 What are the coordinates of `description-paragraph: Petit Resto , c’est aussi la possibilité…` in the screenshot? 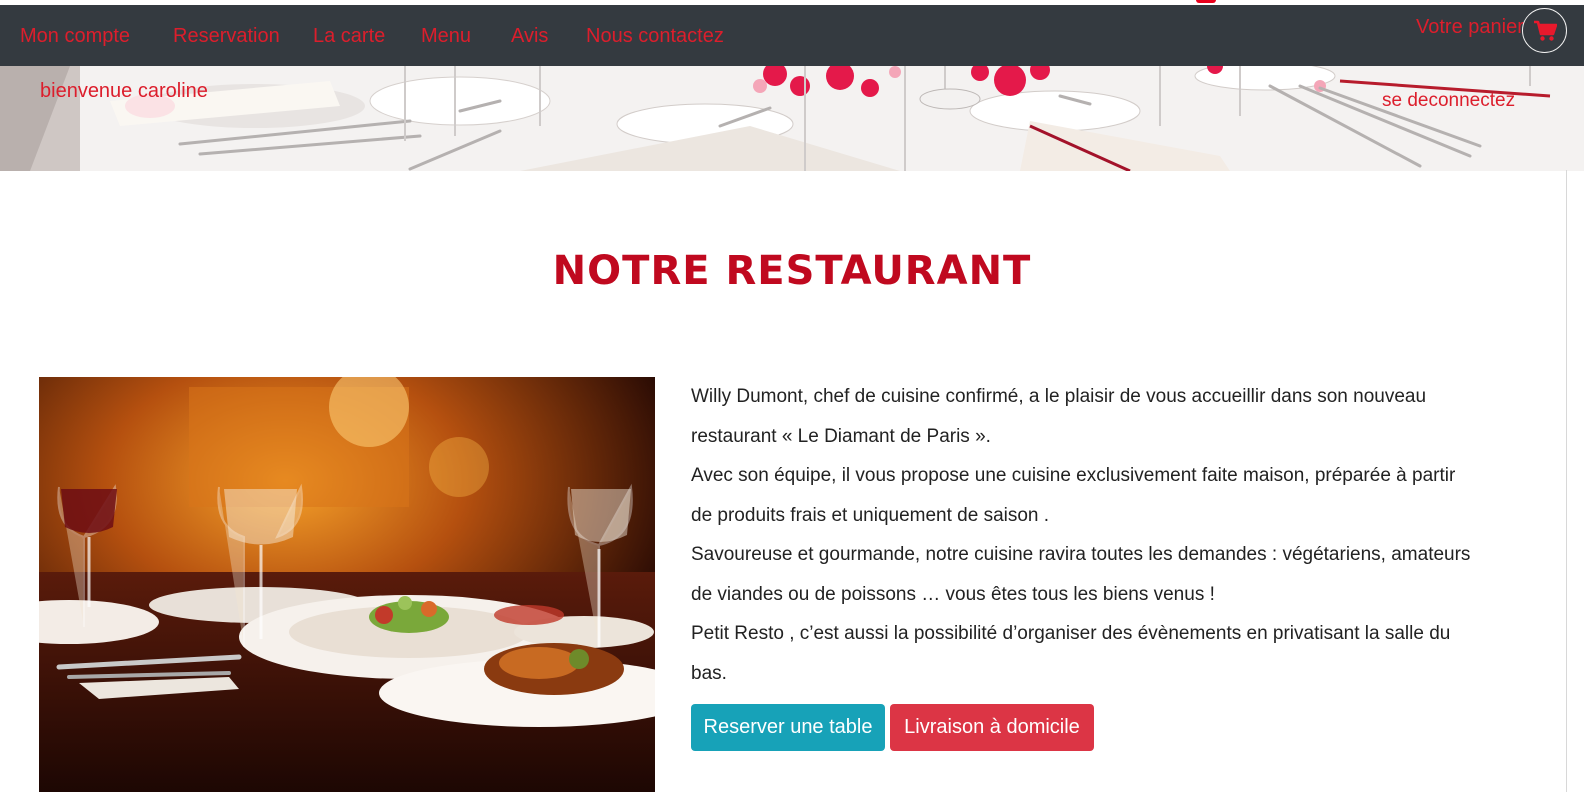 It's located at (1071, 653).